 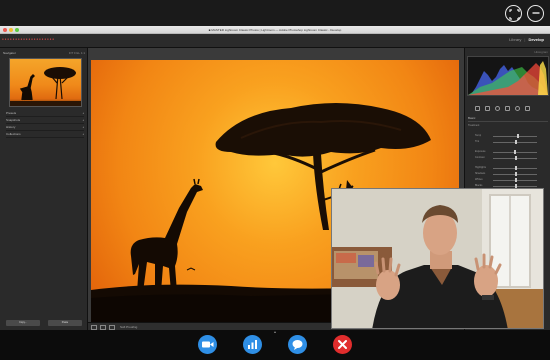 I want to click on histogram-label: Histogram, so click(x=541, y=52).